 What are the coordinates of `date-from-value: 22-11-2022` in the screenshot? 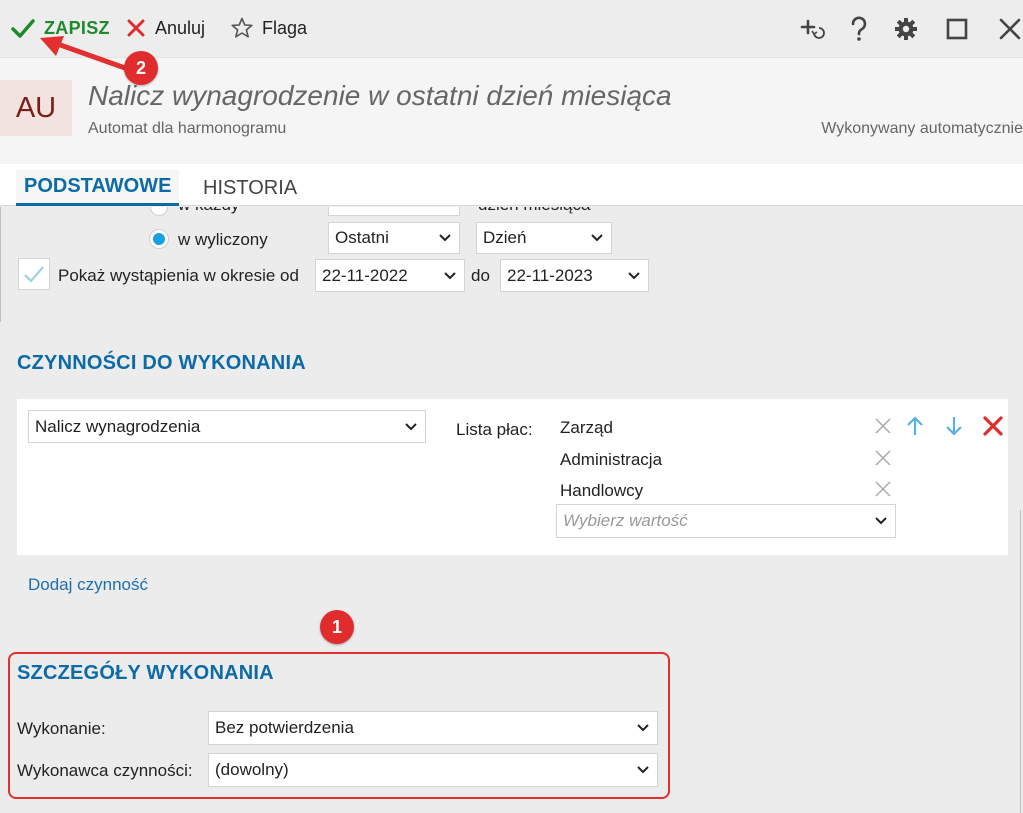 It's located at (365, 275).